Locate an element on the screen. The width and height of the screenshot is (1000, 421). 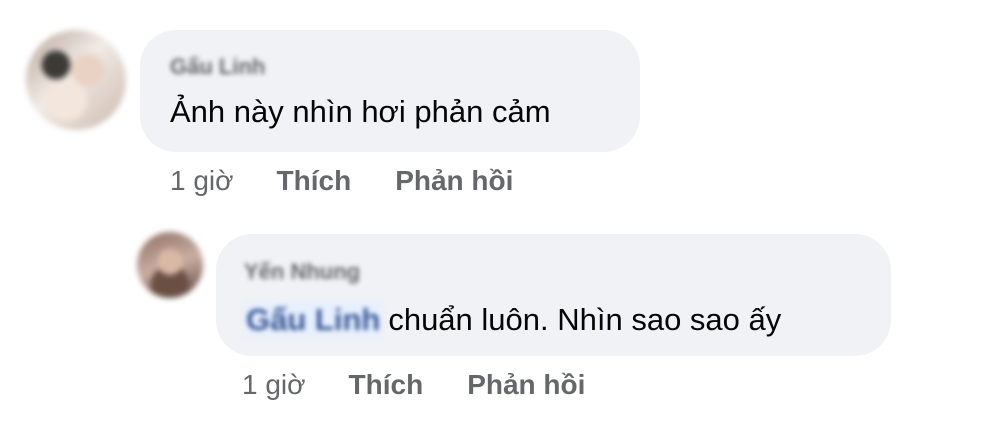
reply-text-body: chuẩn luôn. Nhìn sao sao ấy is located at coordinates (585, 319).